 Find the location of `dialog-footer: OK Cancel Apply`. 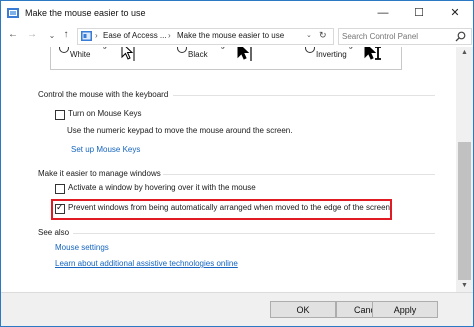

dialog-footer: OK Cancel Apply is located at coordinates (237, 309).